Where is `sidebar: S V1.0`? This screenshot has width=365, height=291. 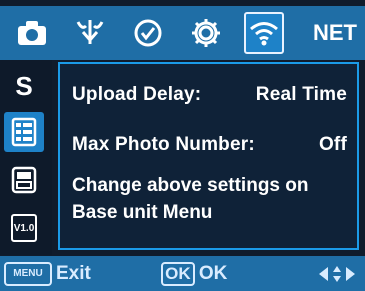 sidebar: S V1.0 is located at coordinates (26, 157).